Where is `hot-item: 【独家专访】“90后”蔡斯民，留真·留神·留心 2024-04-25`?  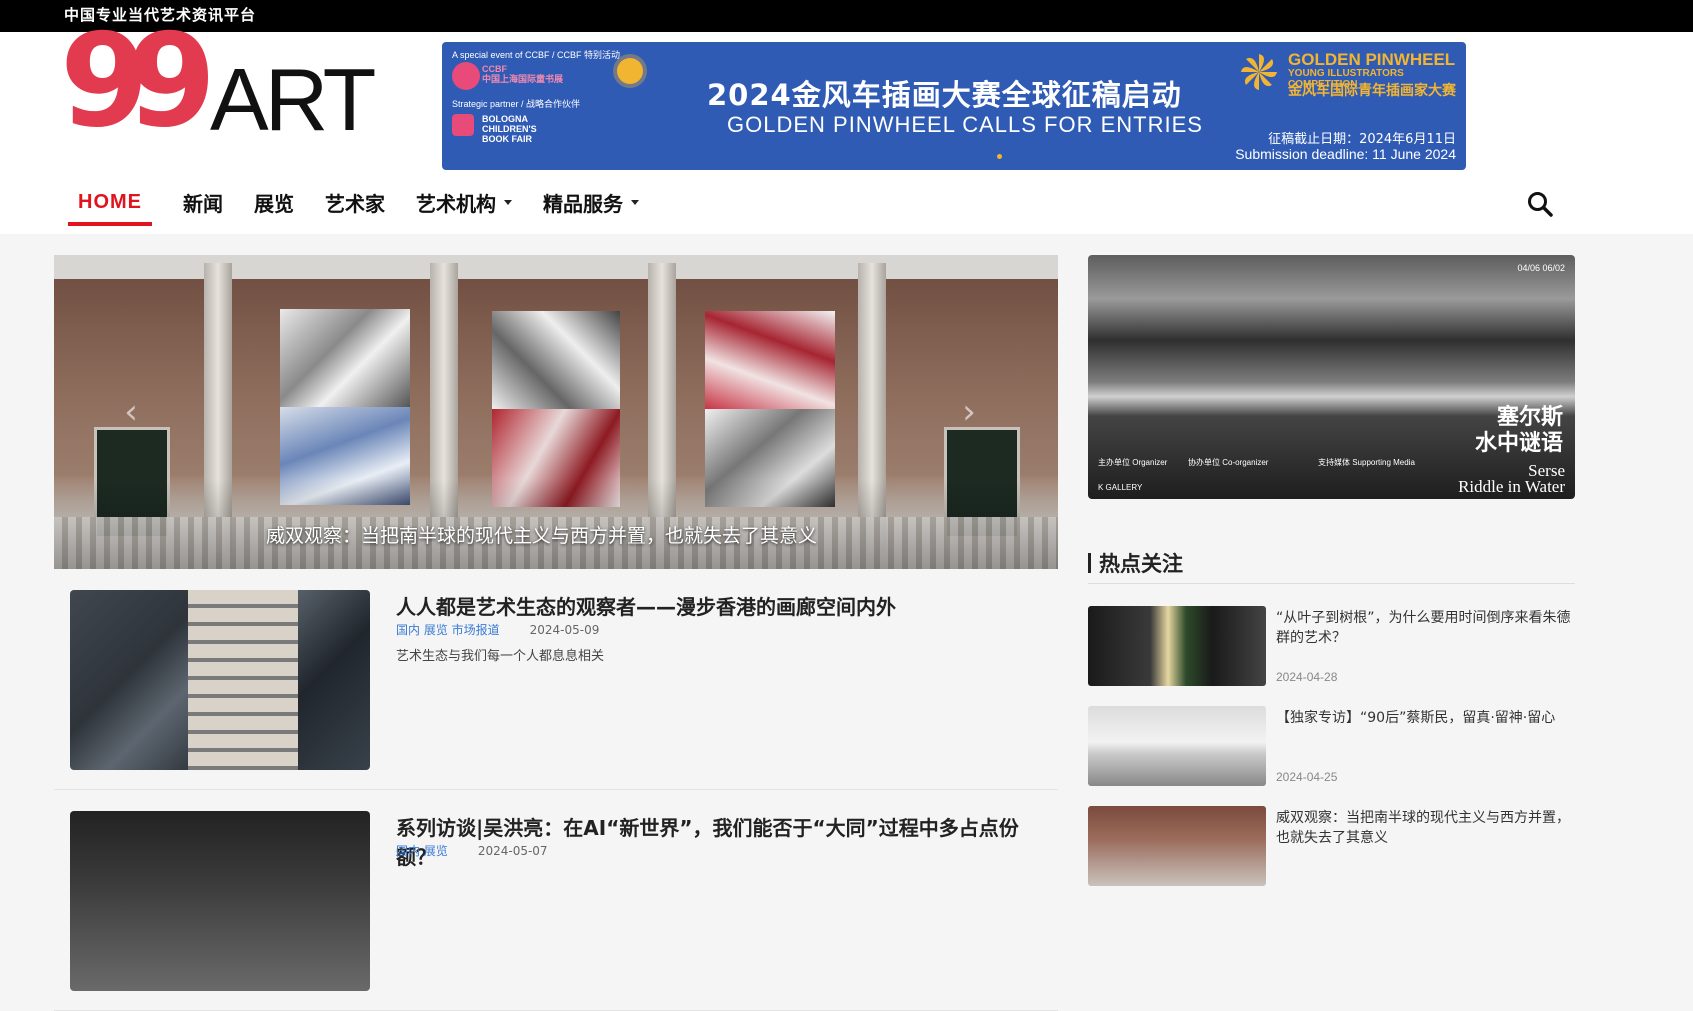
hot-item: 【独家专访】“90后”蔡斯民，留真·留神·留心 2024-04-25 is located at coordinates (1331, 747).